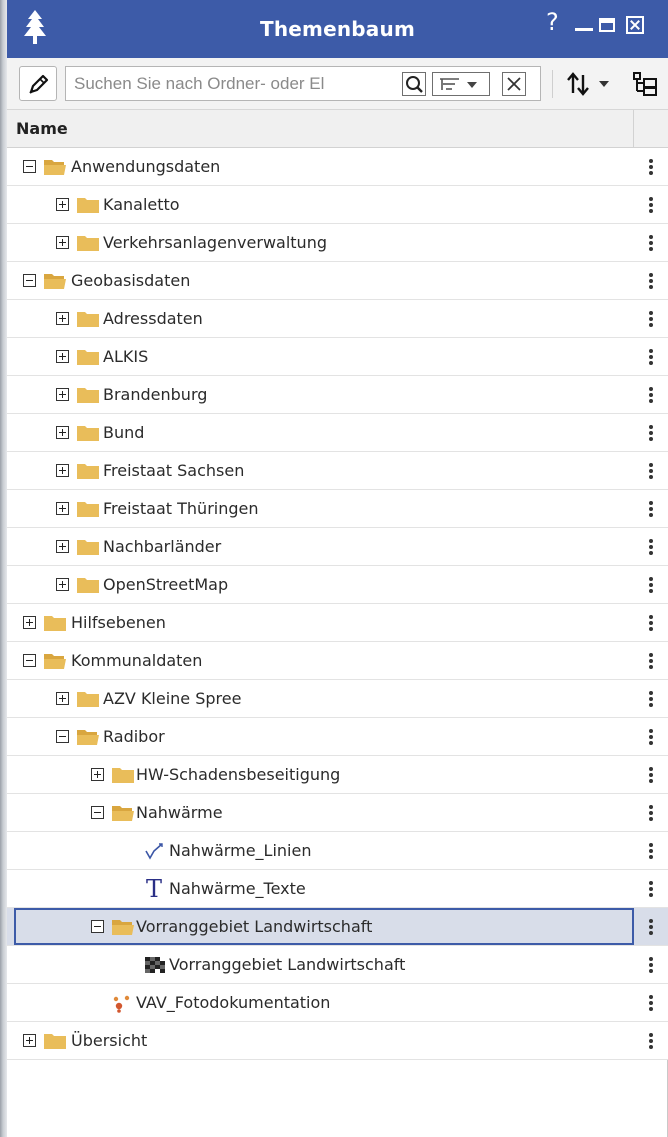  What do you see at coordinates (173, 470) in the screenshot?
I see `tree-item-label: Freistaat Sachsen` at bounding box center [173, 470].